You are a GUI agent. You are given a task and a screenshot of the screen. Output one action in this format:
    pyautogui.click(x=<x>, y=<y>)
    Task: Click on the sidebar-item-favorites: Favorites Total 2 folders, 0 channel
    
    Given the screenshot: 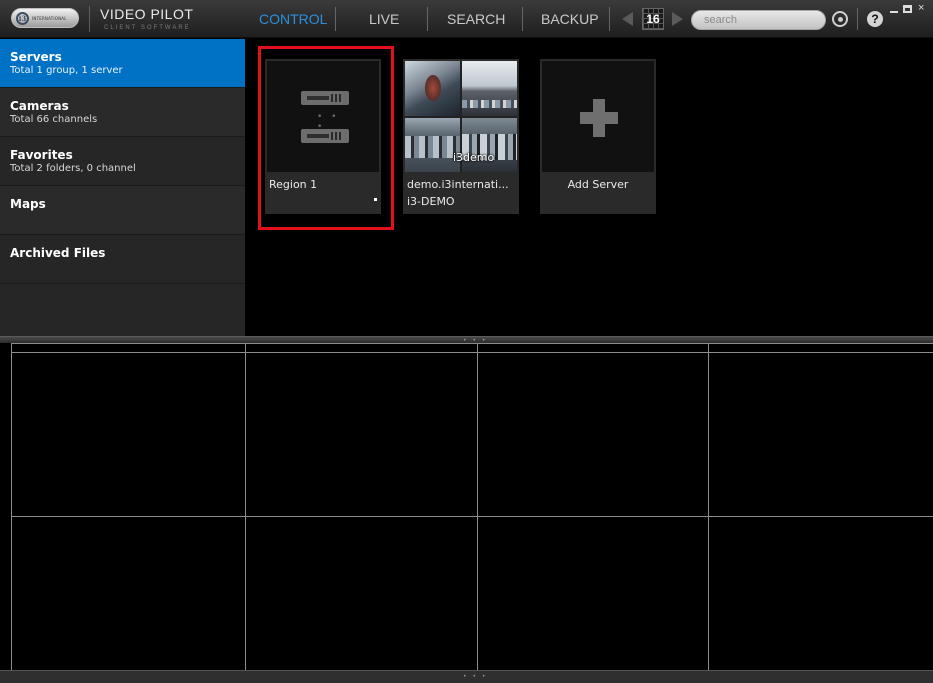 What is the action you would take?
    pyautogui.click(x=122, y=161)
    